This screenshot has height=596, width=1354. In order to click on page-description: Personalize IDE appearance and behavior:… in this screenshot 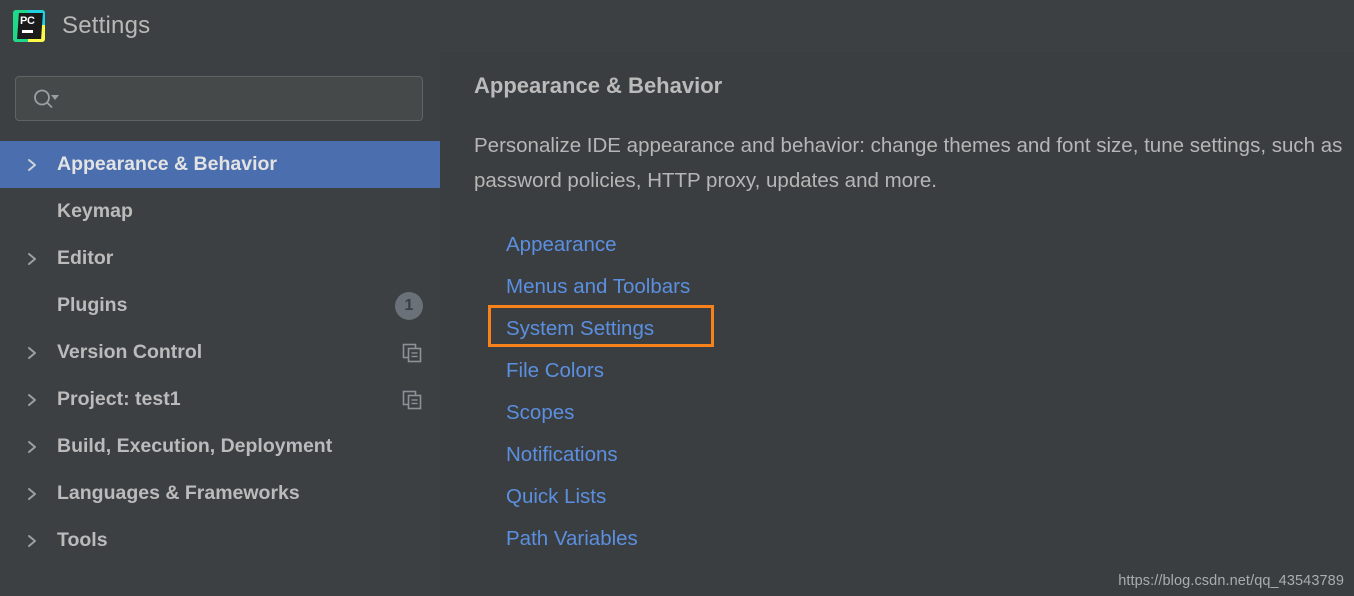, I will do `click(911, 163)`.